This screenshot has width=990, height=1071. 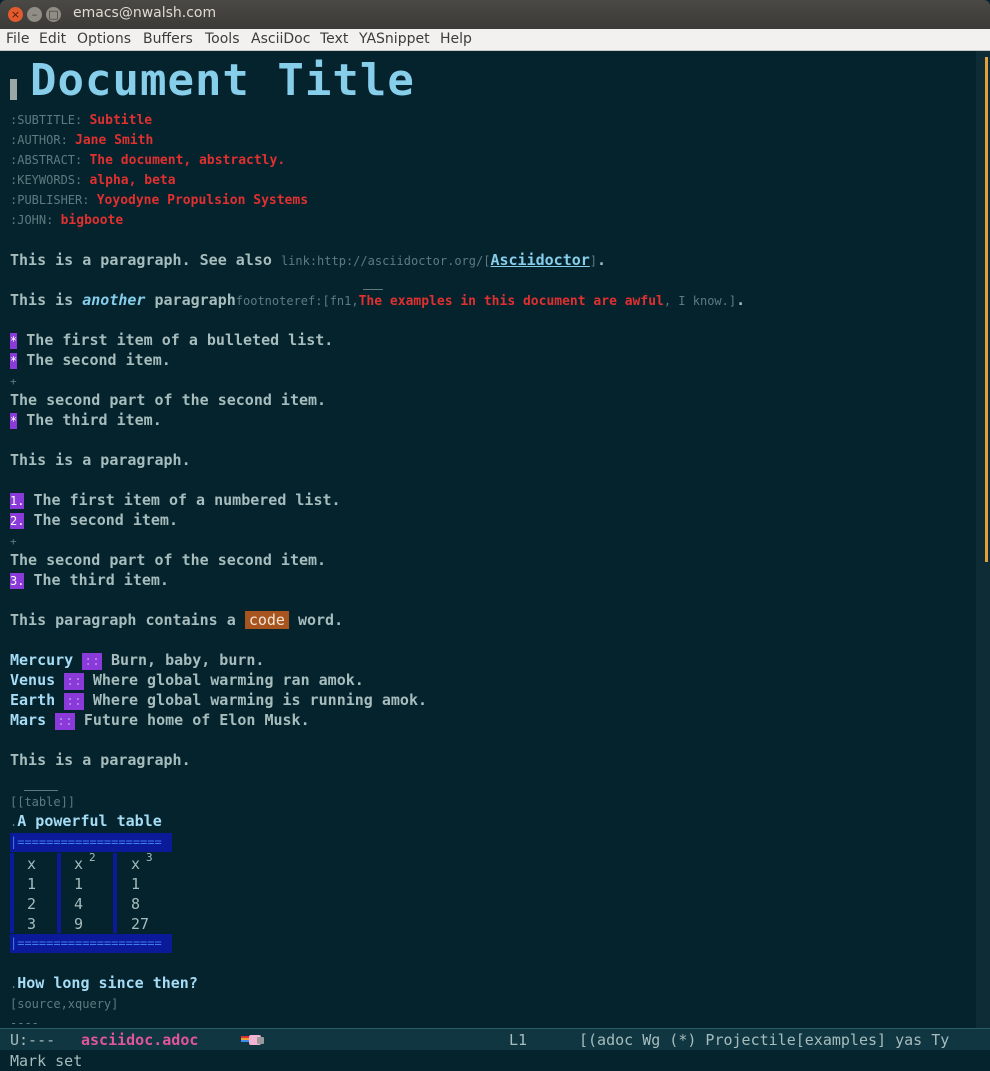 I want to click on source-caption: .How long since then?, so click(x=104, y=983).